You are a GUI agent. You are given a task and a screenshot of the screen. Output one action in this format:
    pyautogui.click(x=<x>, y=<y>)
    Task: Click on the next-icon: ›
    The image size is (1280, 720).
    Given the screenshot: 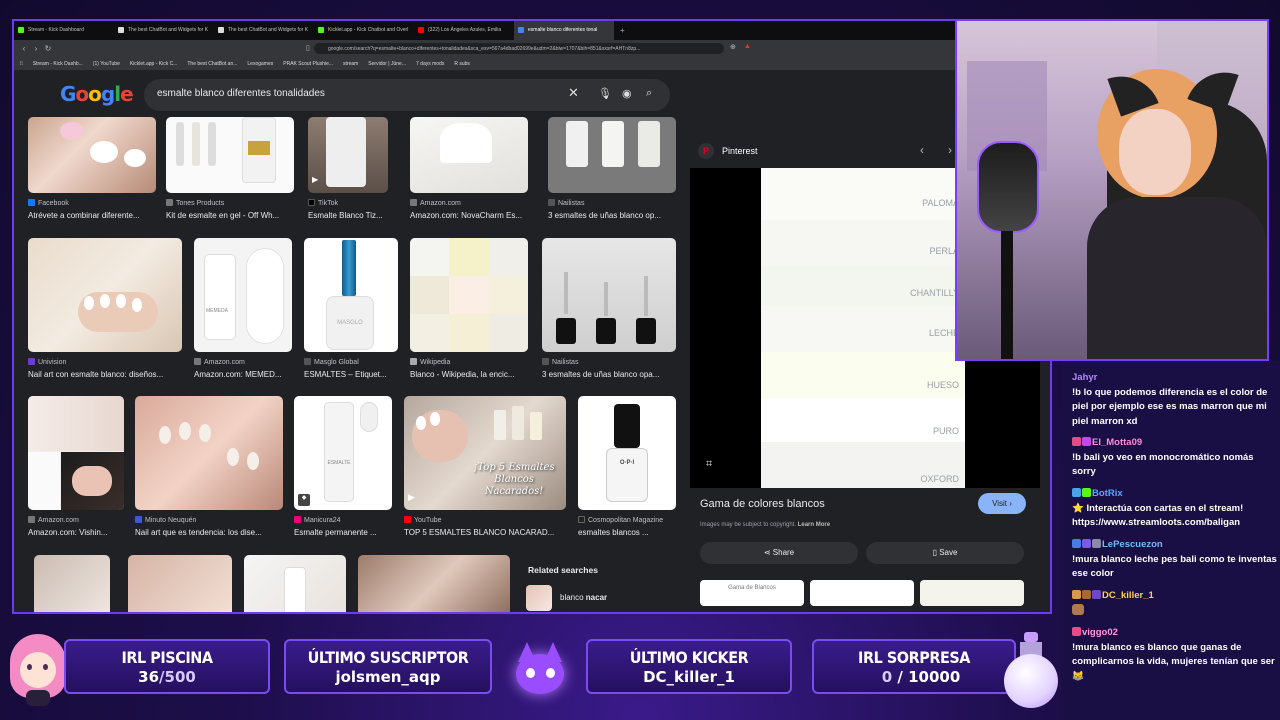 What is the action you would take?
    pyautogui.click(x=950, y=150)
    